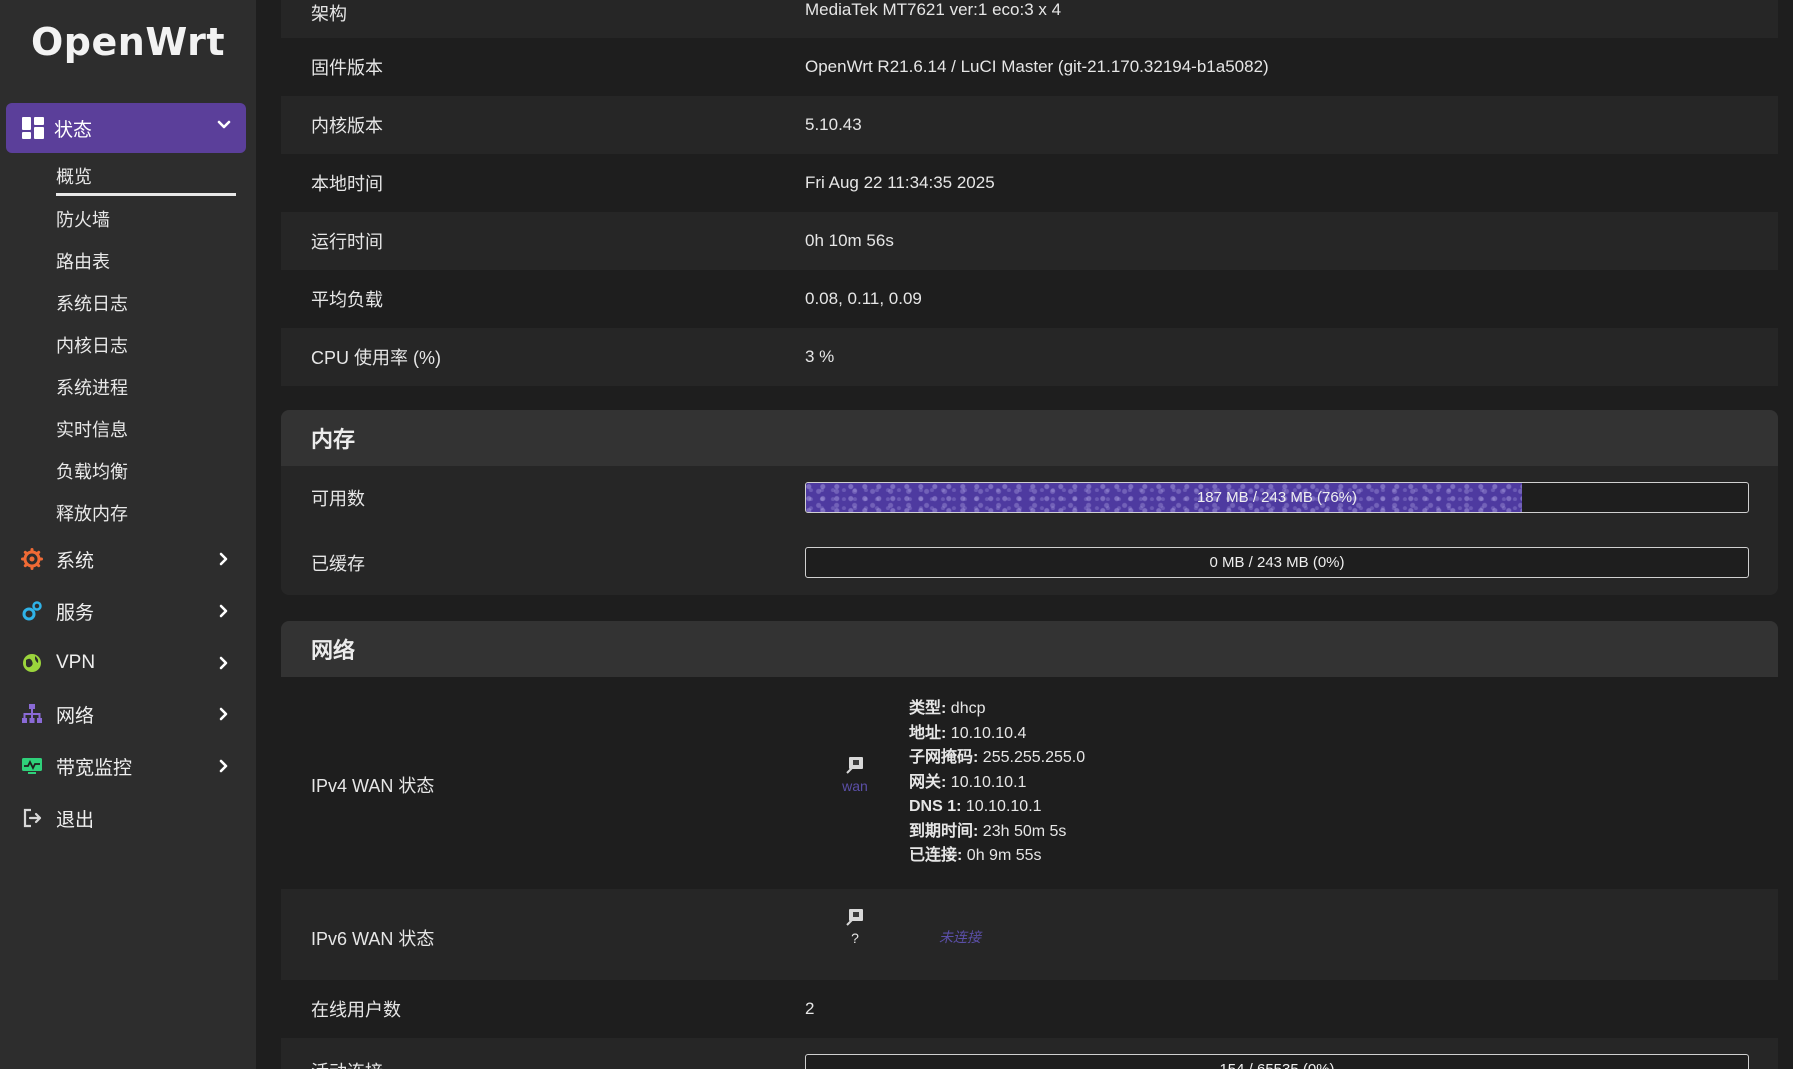 This screenshot has height=1069, width=1793. Describe the element at coordinates (92, 387) in the screenshot. I see `sidebar-subitem-processes: 系统进程` at that location.